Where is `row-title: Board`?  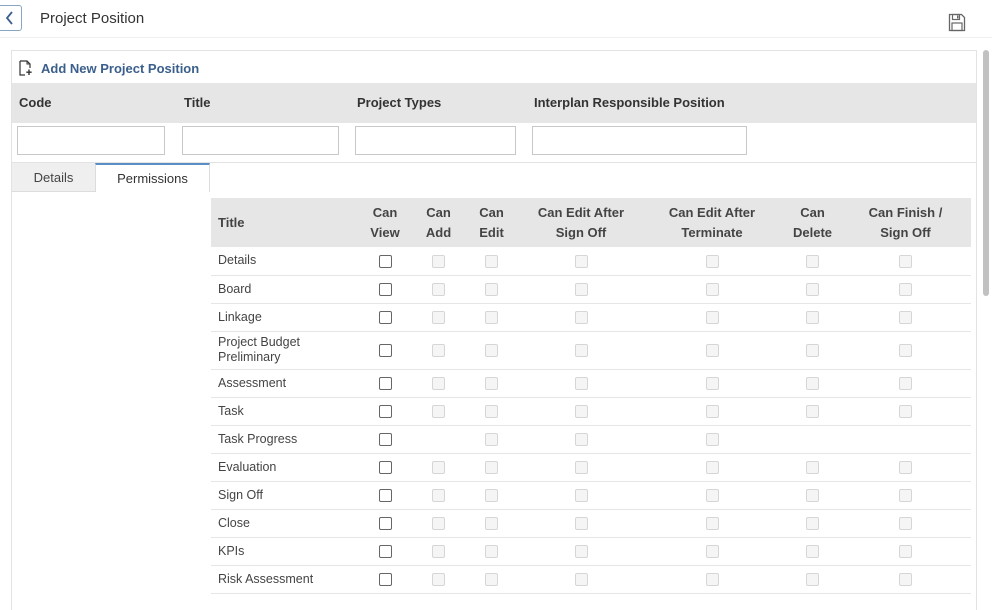 row-title: Board is located at coordinates (282, 289).